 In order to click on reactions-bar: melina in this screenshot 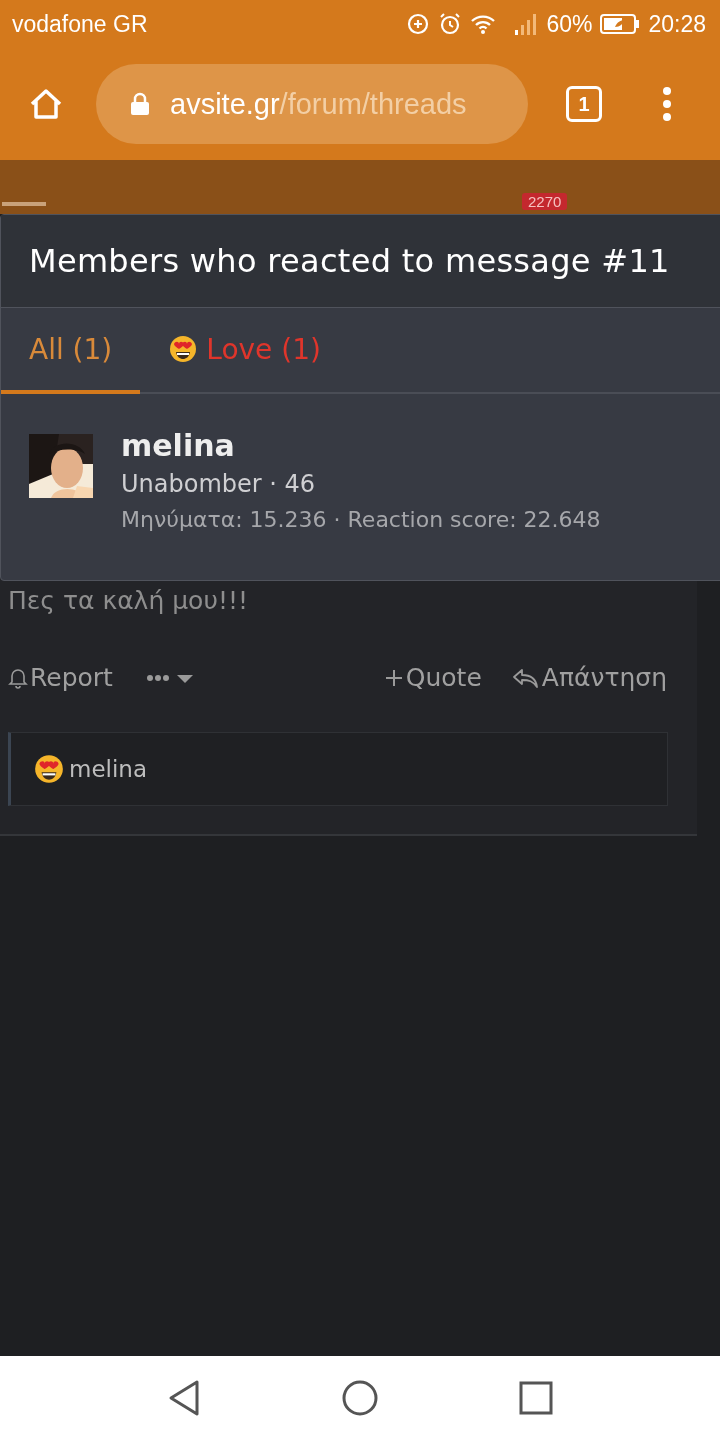, I will do `click(338, 769)`.